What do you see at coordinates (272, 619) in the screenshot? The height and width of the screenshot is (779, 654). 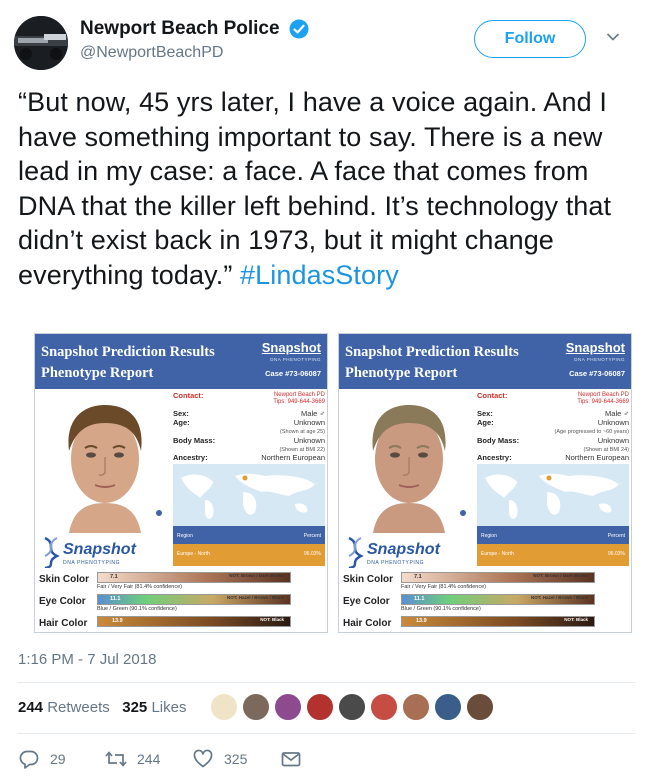 I see `hair-color-not: NOT: Black` at bounding box center [272, 619].